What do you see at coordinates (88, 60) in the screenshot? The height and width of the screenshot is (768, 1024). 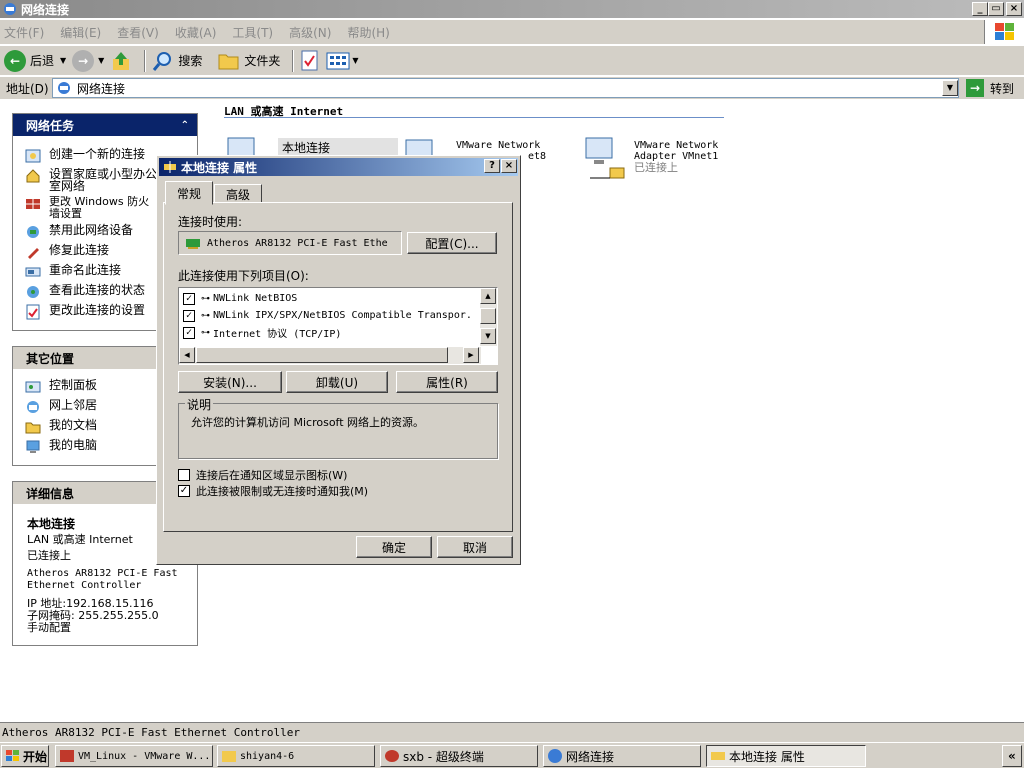 I see `forward-button: → ▼` at bounding box center [88, 60].